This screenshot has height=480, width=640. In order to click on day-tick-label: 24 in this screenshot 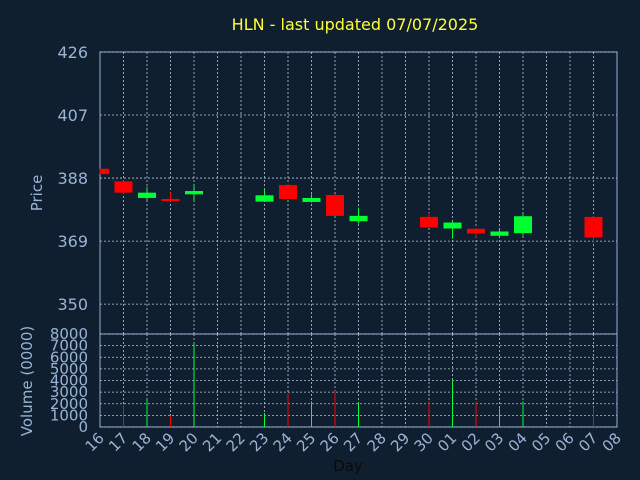, I will do `click(283, 442)`.